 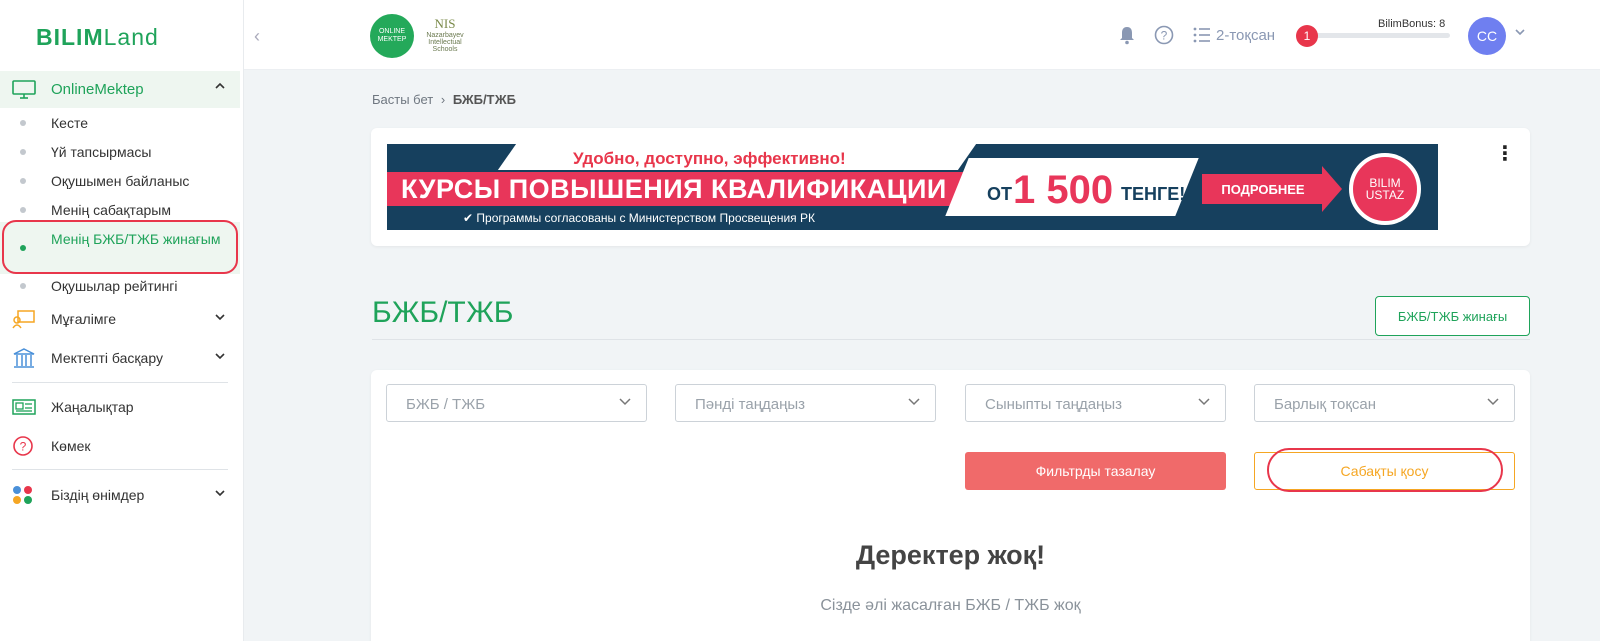 I want to click on online-mektep-logo: ONLINE MEKTEP, so click(x=392, y=36).